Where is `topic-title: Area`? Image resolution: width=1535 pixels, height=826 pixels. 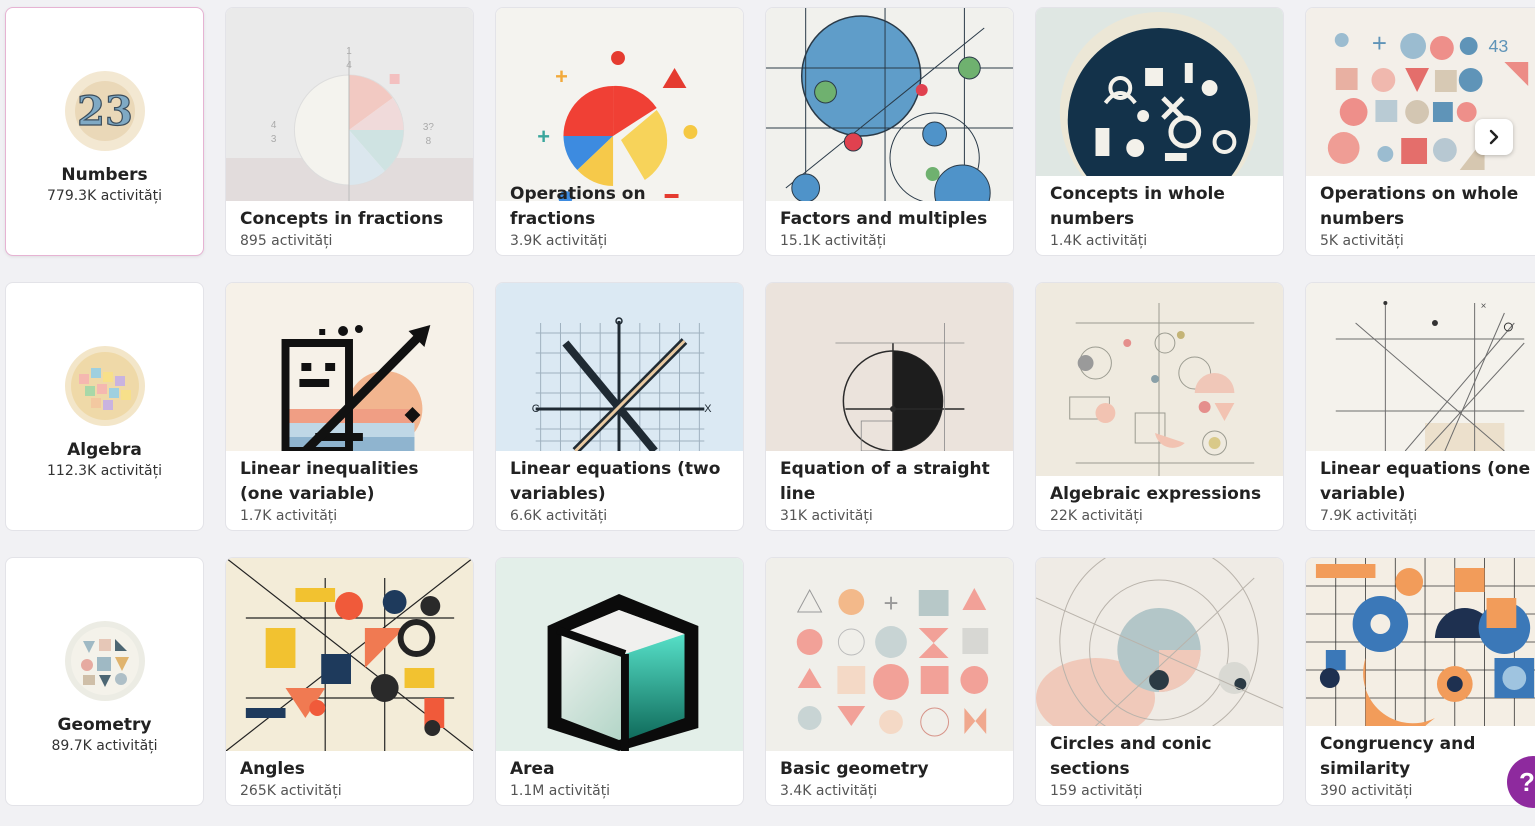
topic-title: Area is located at coordinates (532, 769).